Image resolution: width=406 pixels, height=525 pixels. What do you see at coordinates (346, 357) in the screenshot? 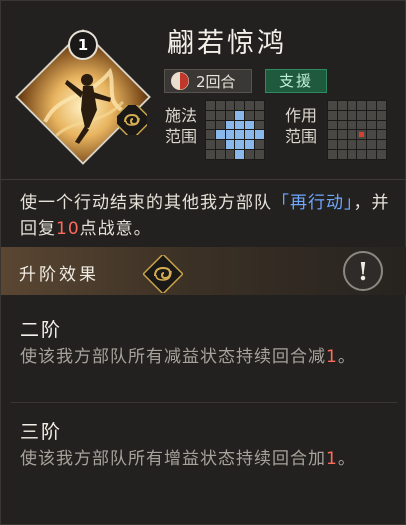
I see `tier-2-text-after: 。` at bounding box center [346, 357].